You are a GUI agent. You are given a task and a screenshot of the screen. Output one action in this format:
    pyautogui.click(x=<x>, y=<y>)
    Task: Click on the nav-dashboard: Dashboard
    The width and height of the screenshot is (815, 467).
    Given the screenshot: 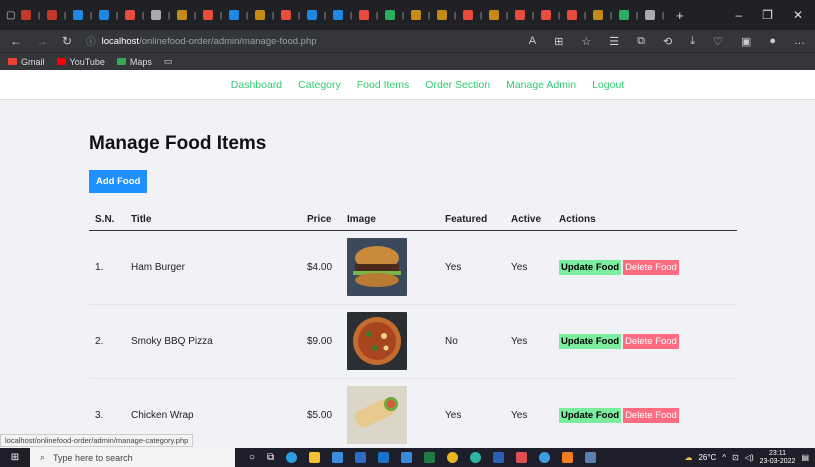 What is the action you would take?
    pyautogui.click(x=256, y=85)
    